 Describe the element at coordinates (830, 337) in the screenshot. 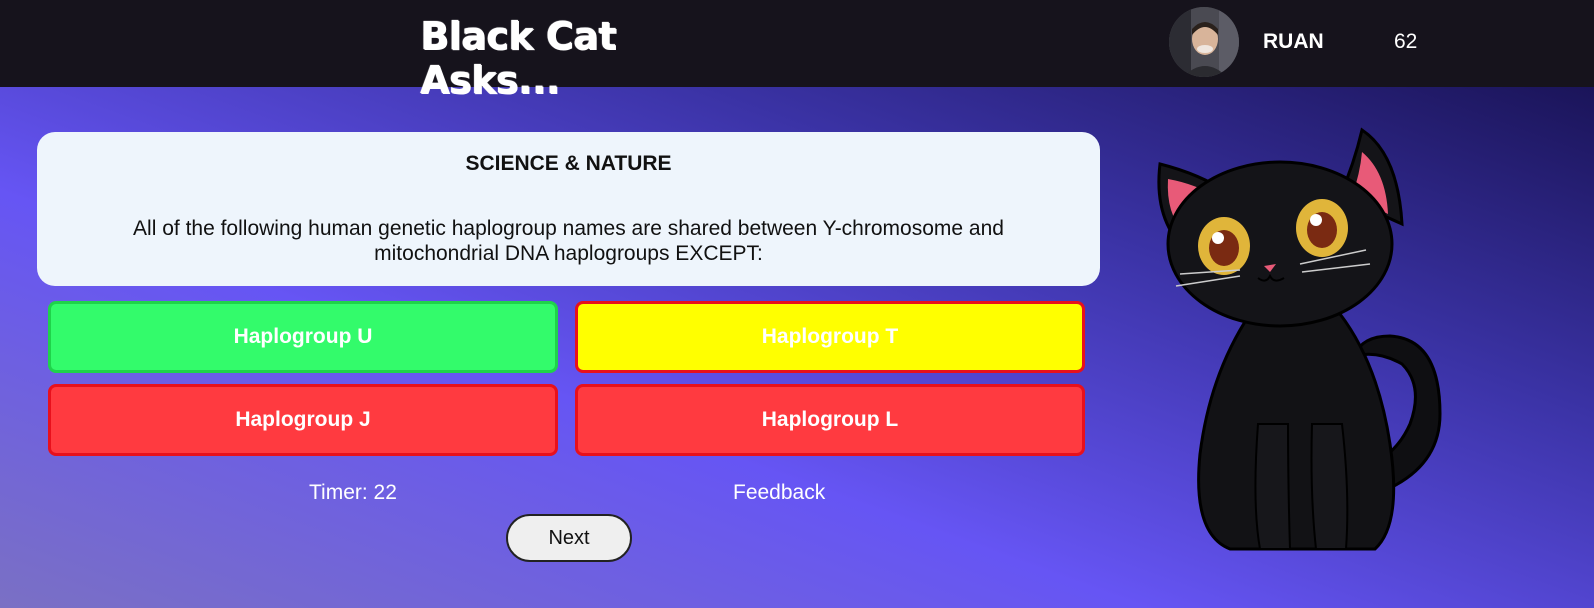

I see `answer-button-2: Haplogroup T` at that location.